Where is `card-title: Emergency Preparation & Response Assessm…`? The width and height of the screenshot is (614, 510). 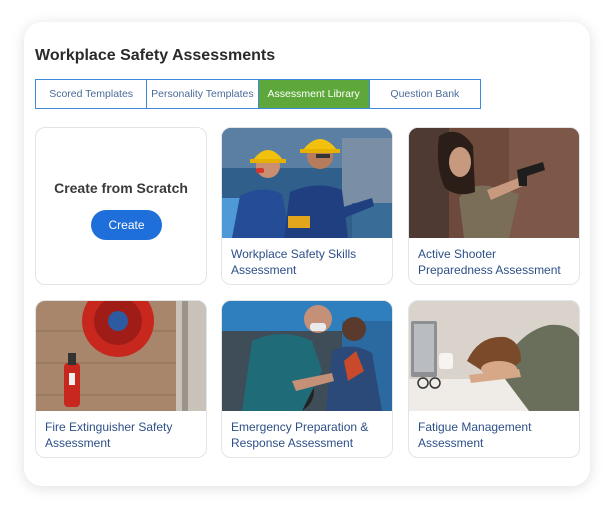
card-title: Emergency Preparation & Response Assessm… is located at coordinates (308, 435).